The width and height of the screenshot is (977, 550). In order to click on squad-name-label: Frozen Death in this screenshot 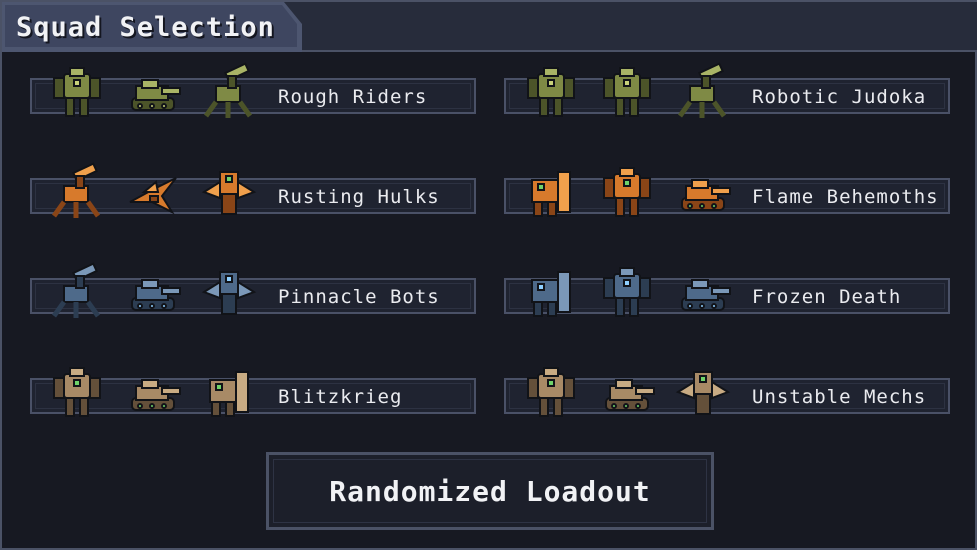, I will do `click(827, 297)`.